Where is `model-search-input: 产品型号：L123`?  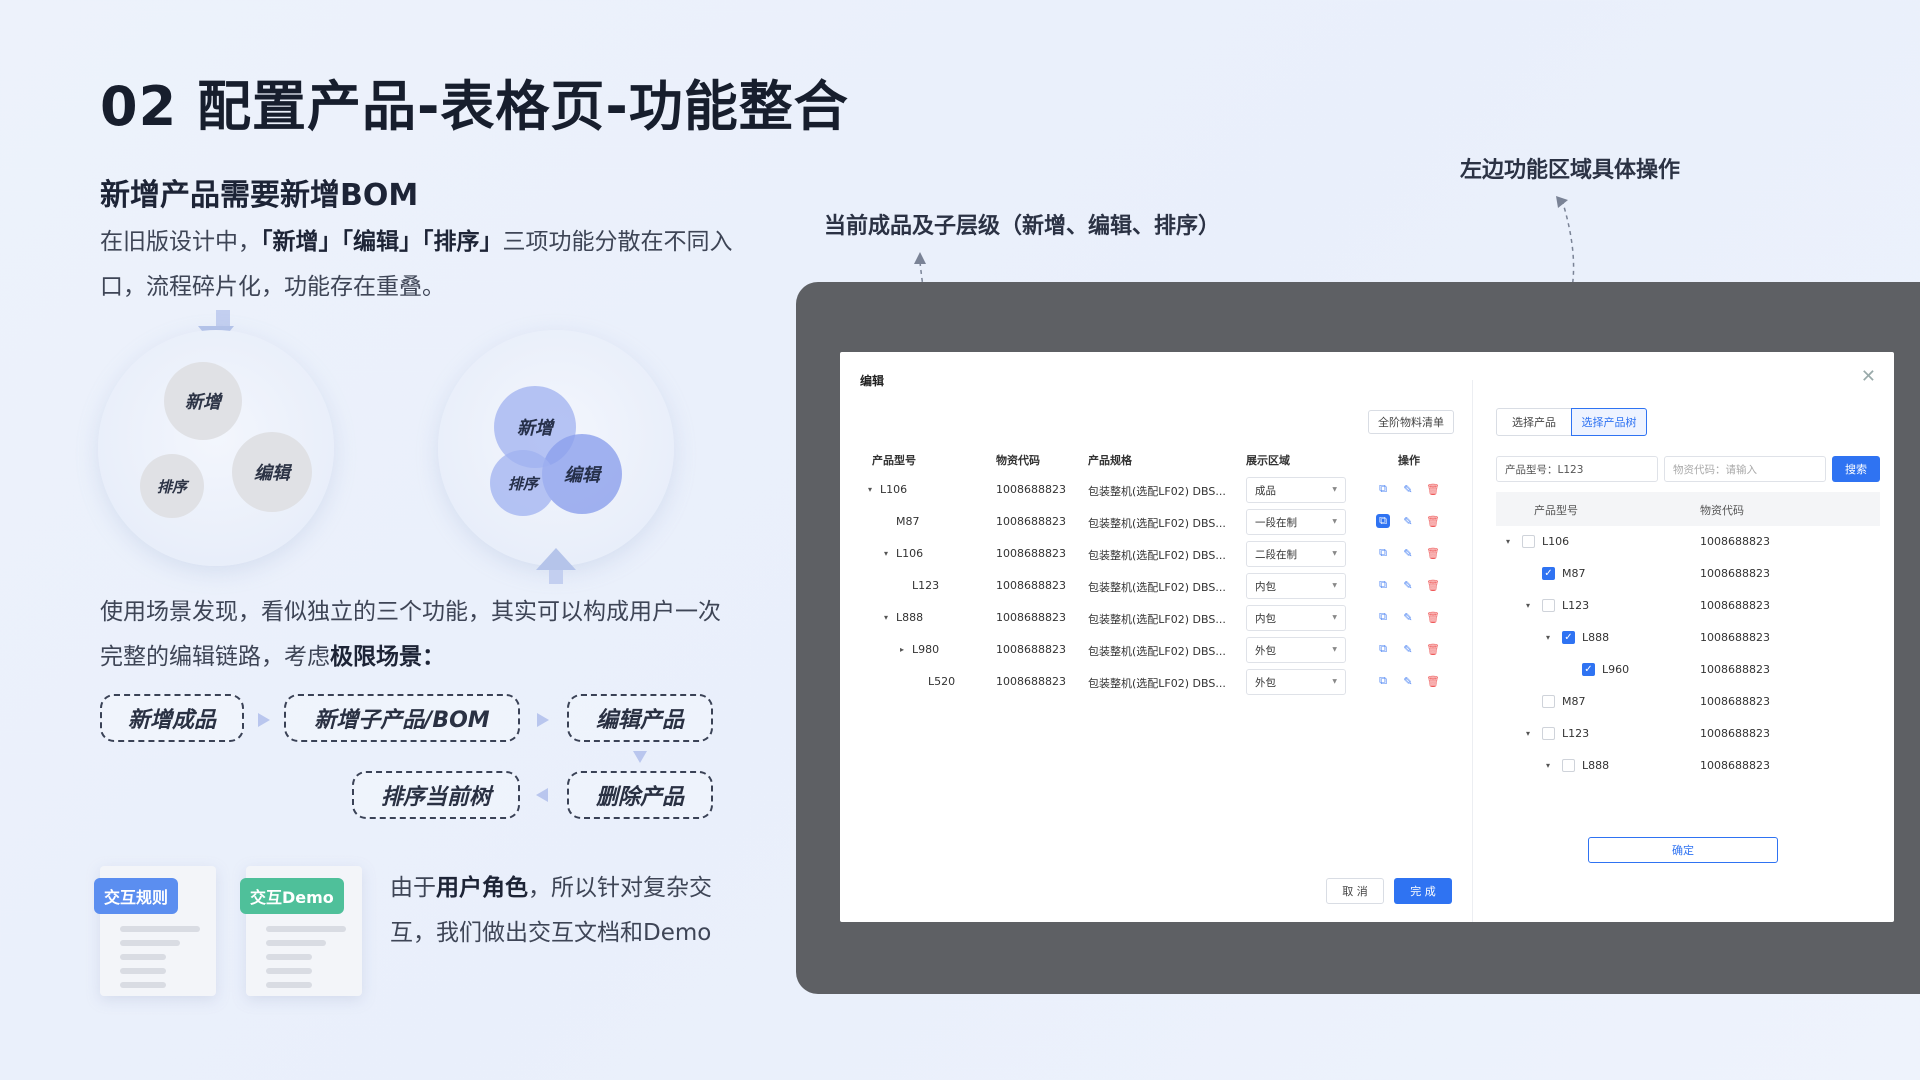 model-search-input: 产品型号：L123 is located at coordinates (1577, 469).